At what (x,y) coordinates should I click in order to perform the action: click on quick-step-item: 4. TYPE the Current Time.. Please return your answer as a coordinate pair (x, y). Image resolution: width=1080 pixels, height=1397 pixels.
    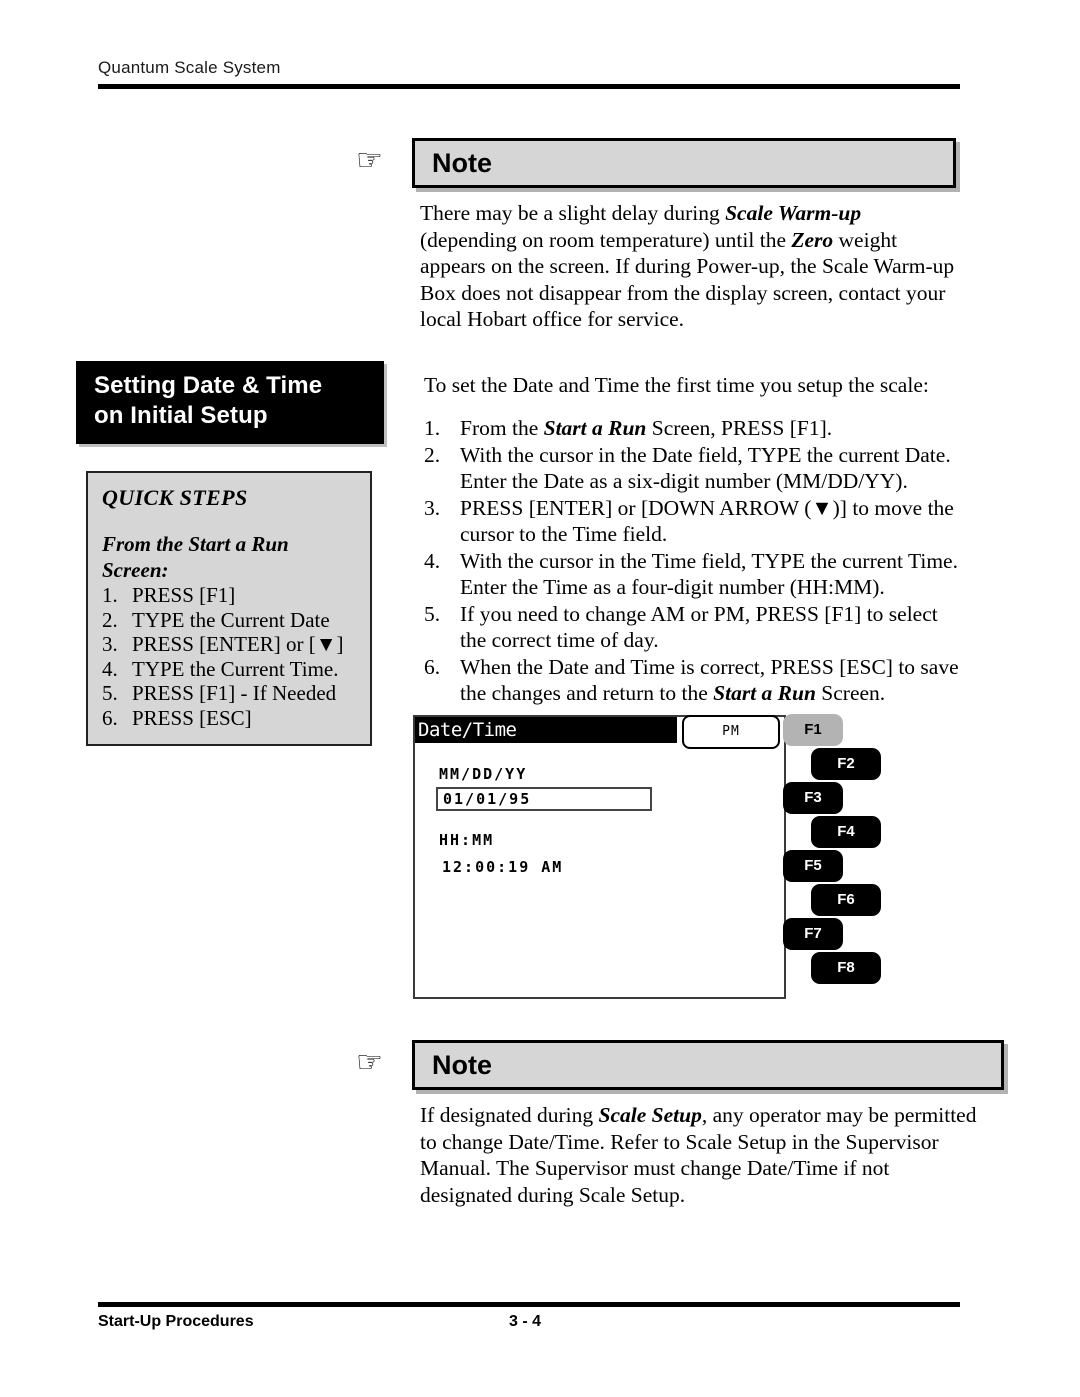
    Looking at the image, I should click on (230, 669).